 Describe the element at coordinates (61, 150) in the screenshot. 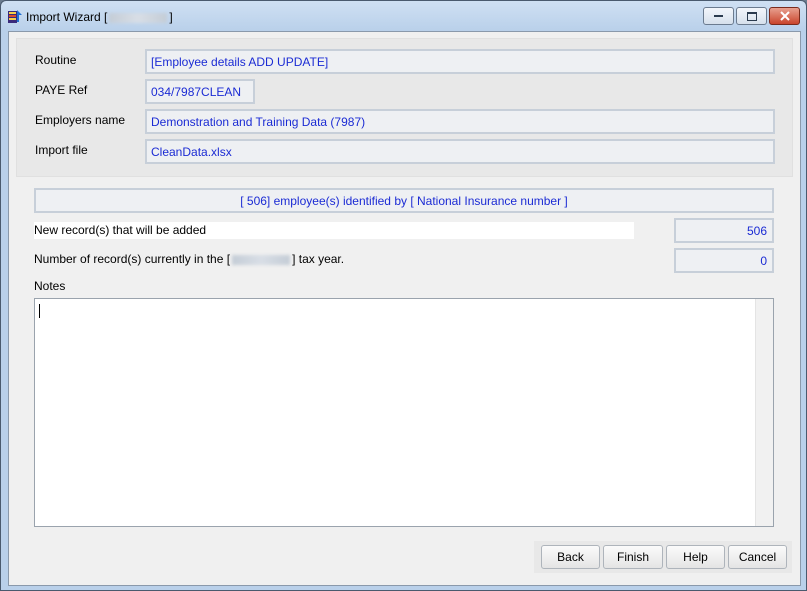

I see `import-file-label: Import file` at that location.